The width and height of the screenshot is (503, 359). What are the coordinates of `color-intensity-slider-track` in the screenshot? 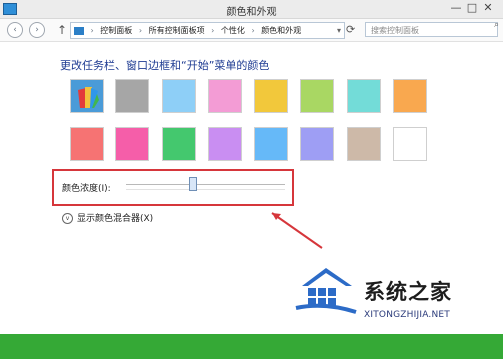 It's located at (205, 187).